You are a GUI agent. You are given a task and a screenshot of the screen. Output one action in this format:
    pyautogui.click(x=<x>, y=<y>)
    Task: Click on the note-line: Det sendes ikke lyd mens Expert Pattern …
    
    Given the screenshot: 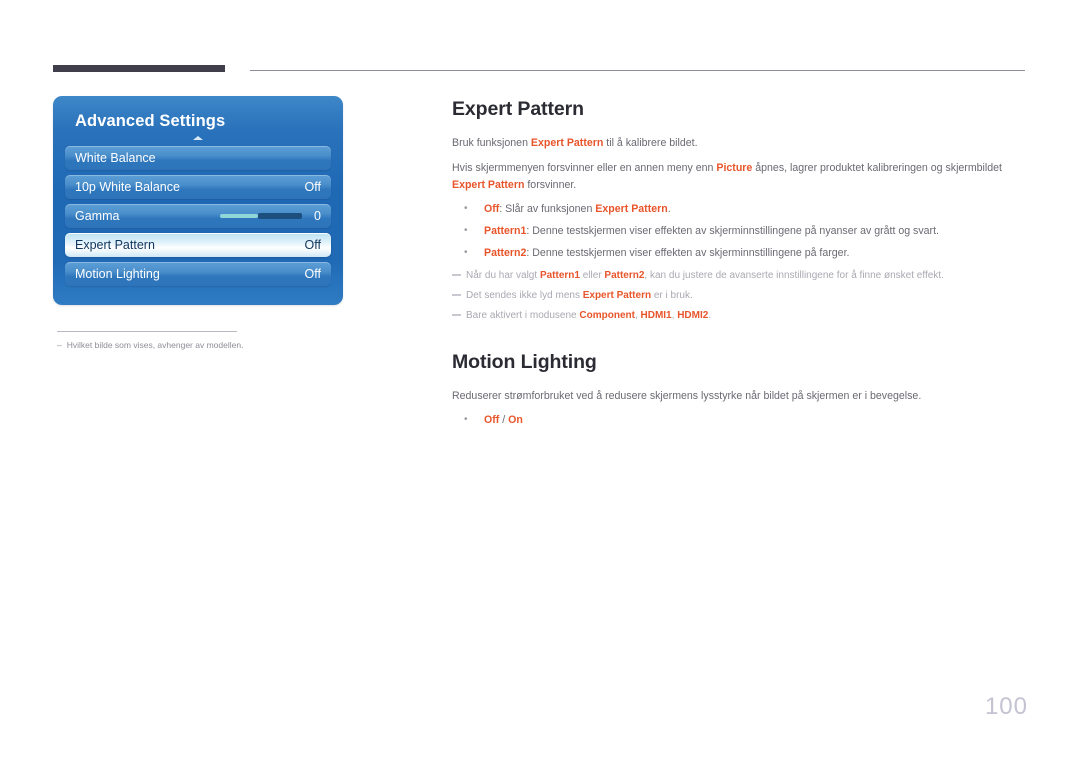 What is the action you would take?
    pyautogui.click(x=739, y=295)
    